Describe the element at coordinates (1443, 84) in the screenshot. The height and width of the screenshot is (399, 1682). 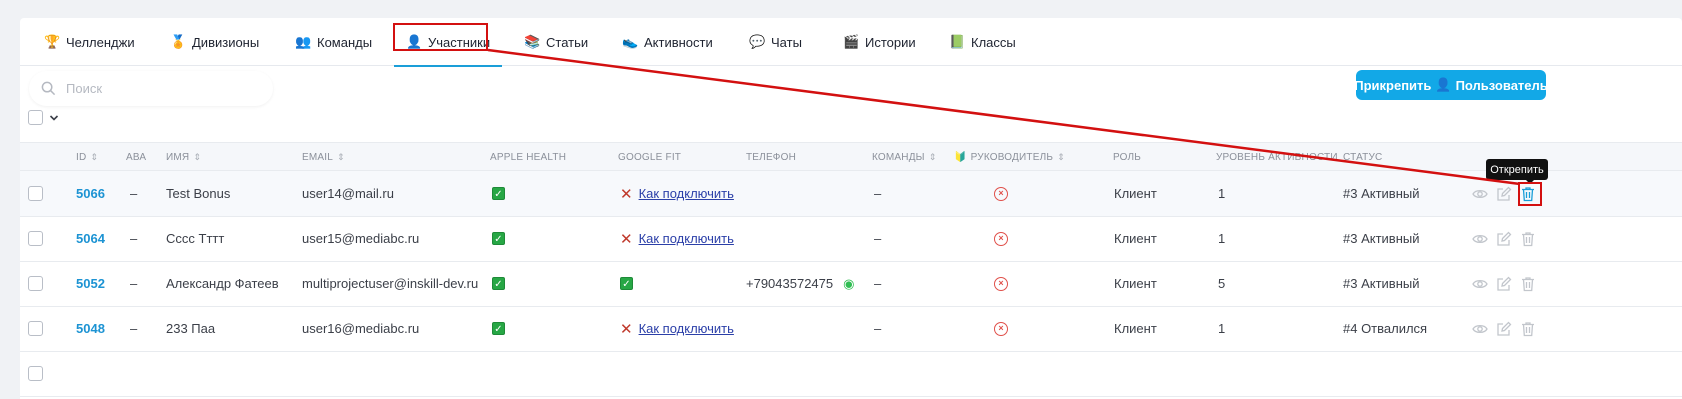
I see `user-icon: 👤` at that location.